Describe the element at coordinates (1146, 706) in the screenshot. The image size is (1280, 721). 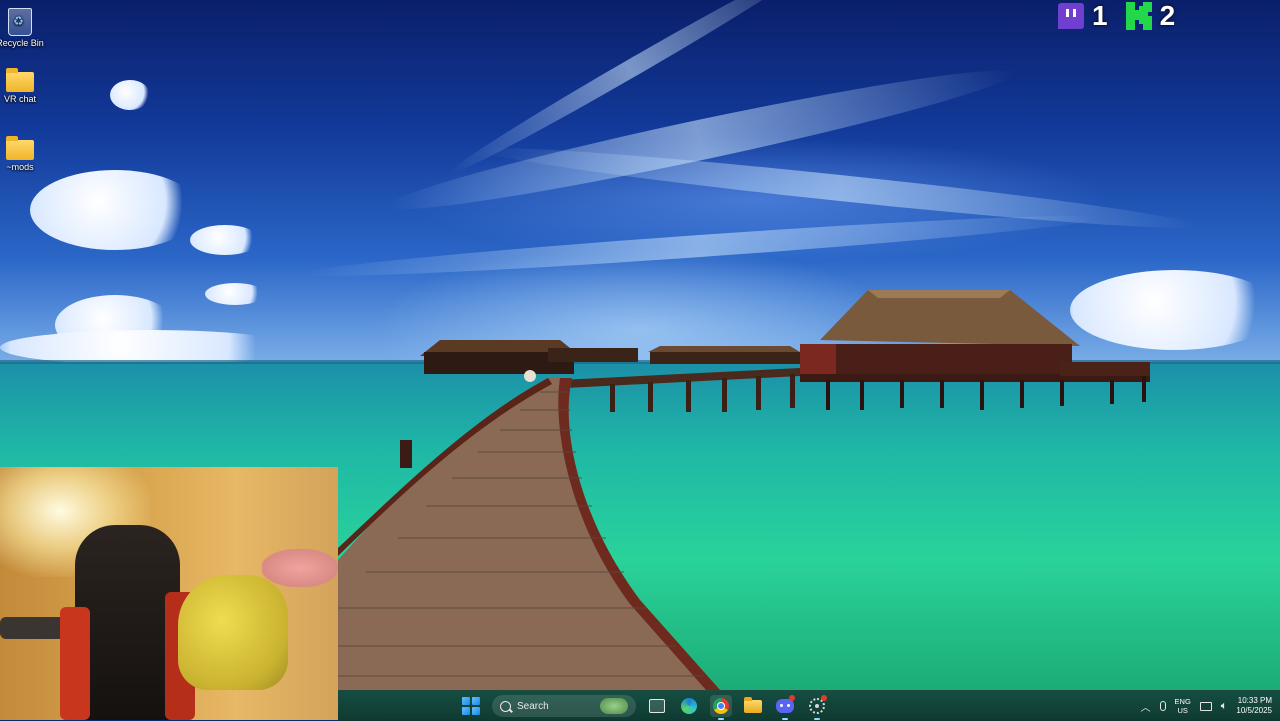
I see `chevron-up-icon: ︿` at that location.